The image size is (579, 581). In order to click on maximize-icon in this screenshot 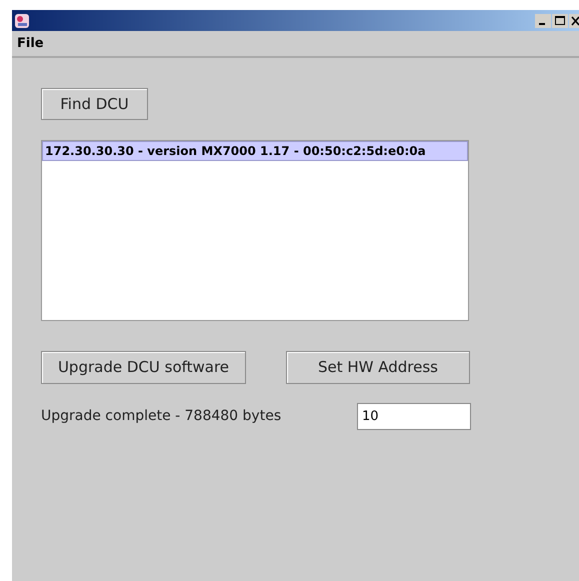, I will do `click(560, 21)`.